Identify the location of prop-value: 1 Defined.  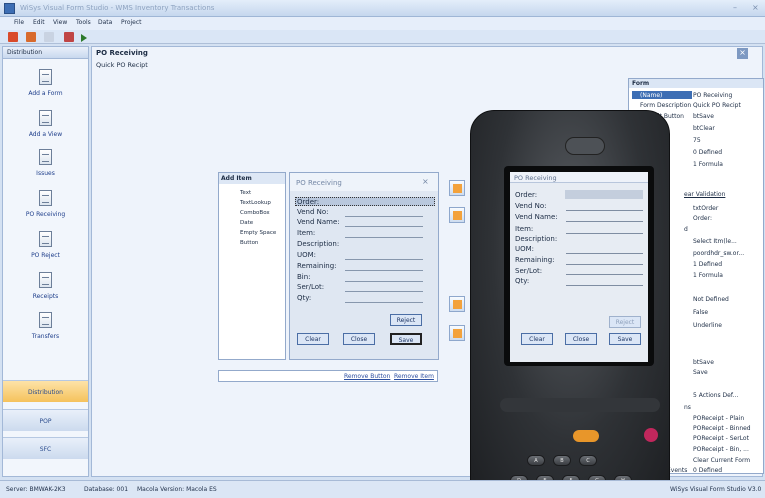
(707, 264).